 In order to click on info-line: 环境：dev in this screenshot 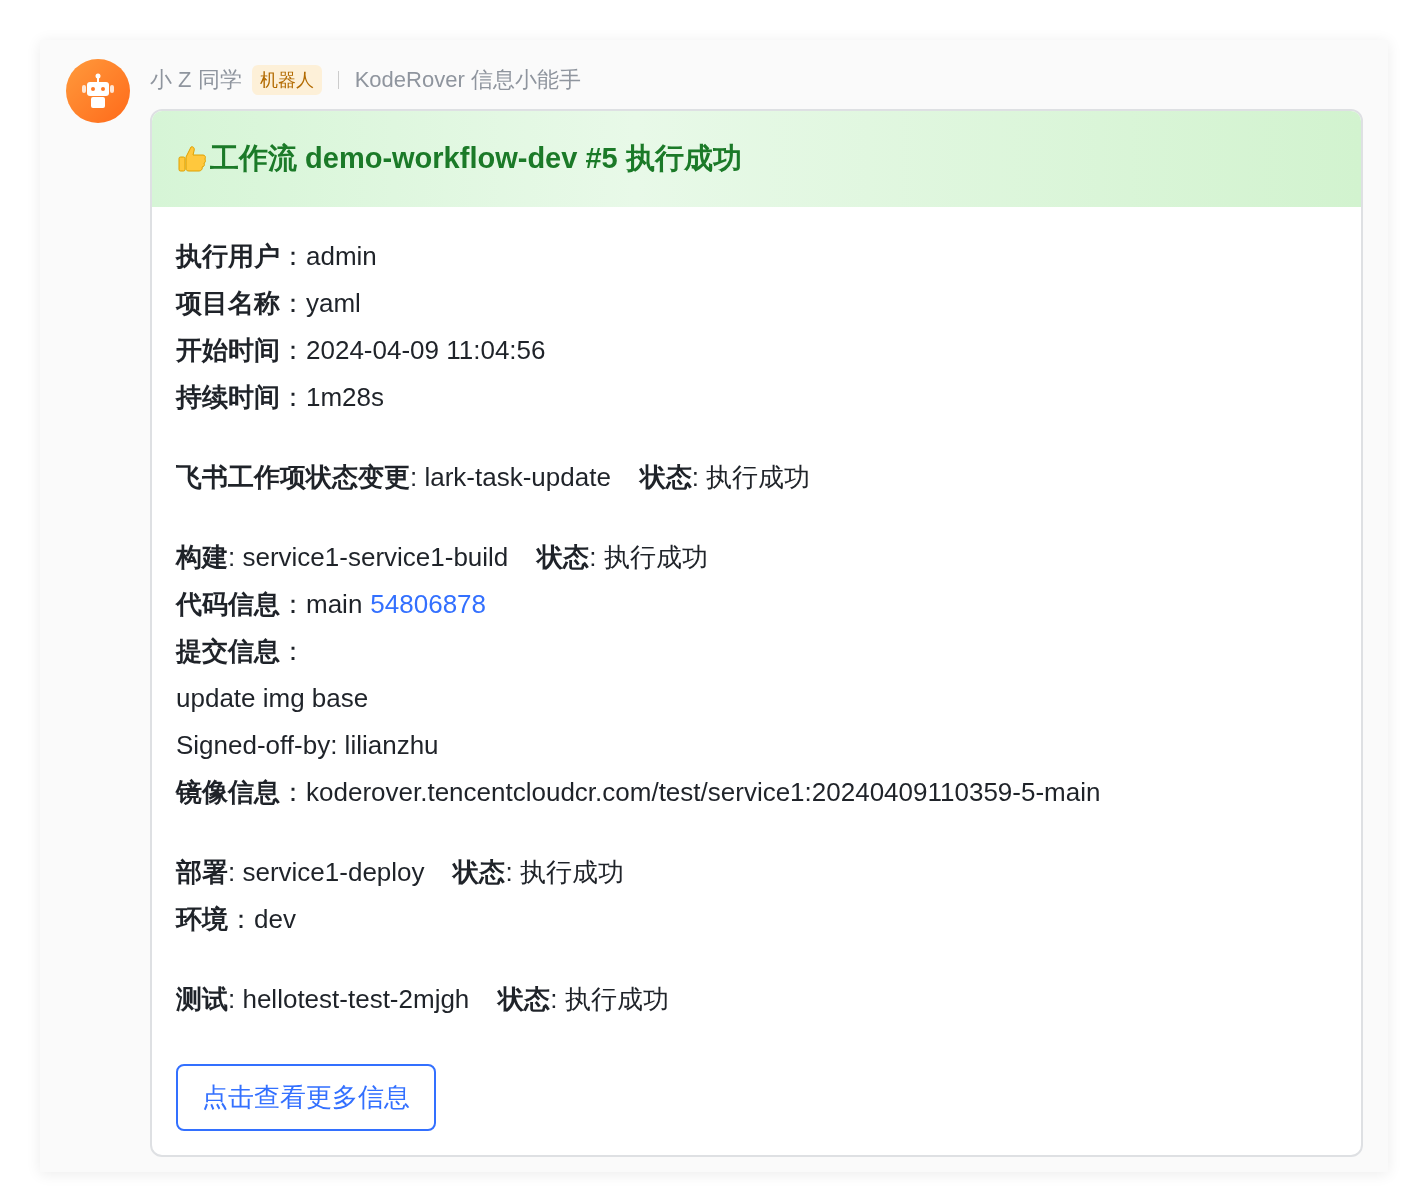, I will do `click(236, 919)`.